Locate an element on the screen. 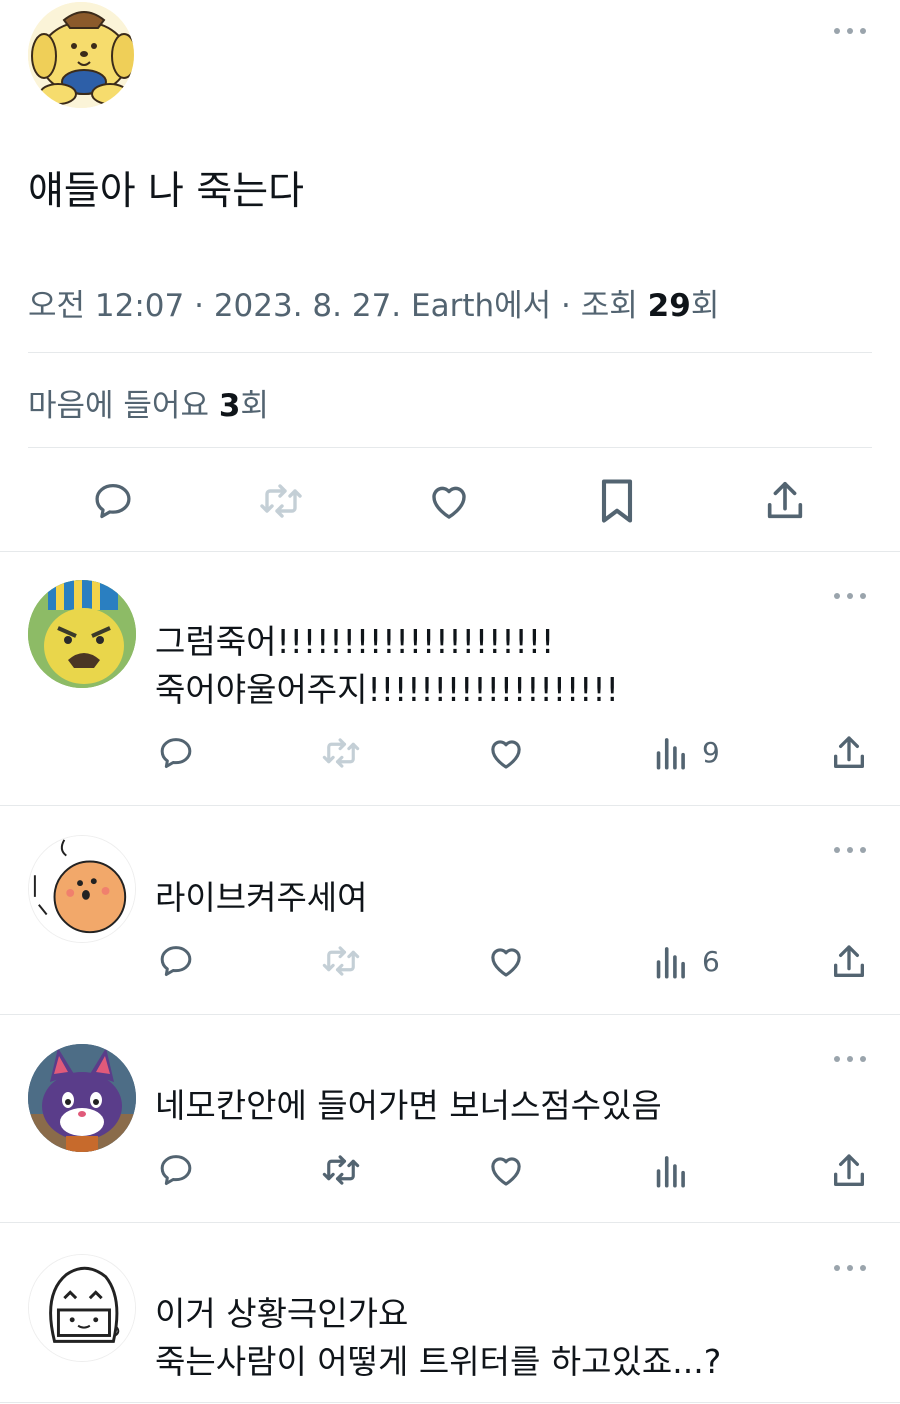 The height and width of the screenshot is (1404, 900). orange-character-avatar-icon is located at coordinates (82, 889).